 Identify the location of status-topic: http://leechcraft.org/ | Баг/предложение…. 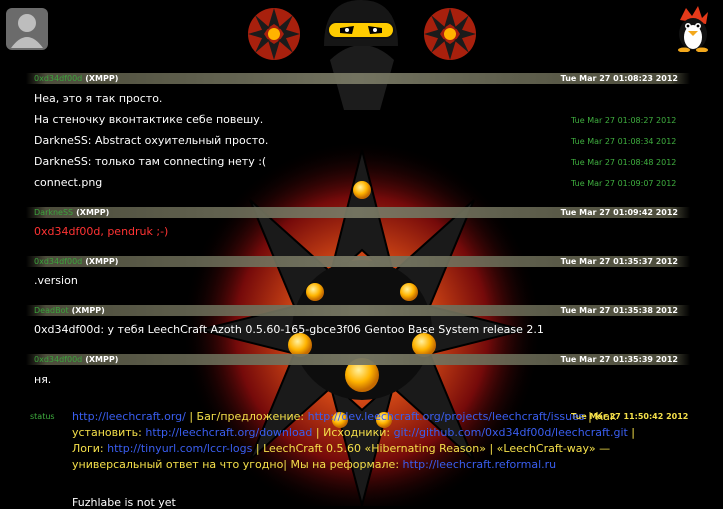
(362, 441).